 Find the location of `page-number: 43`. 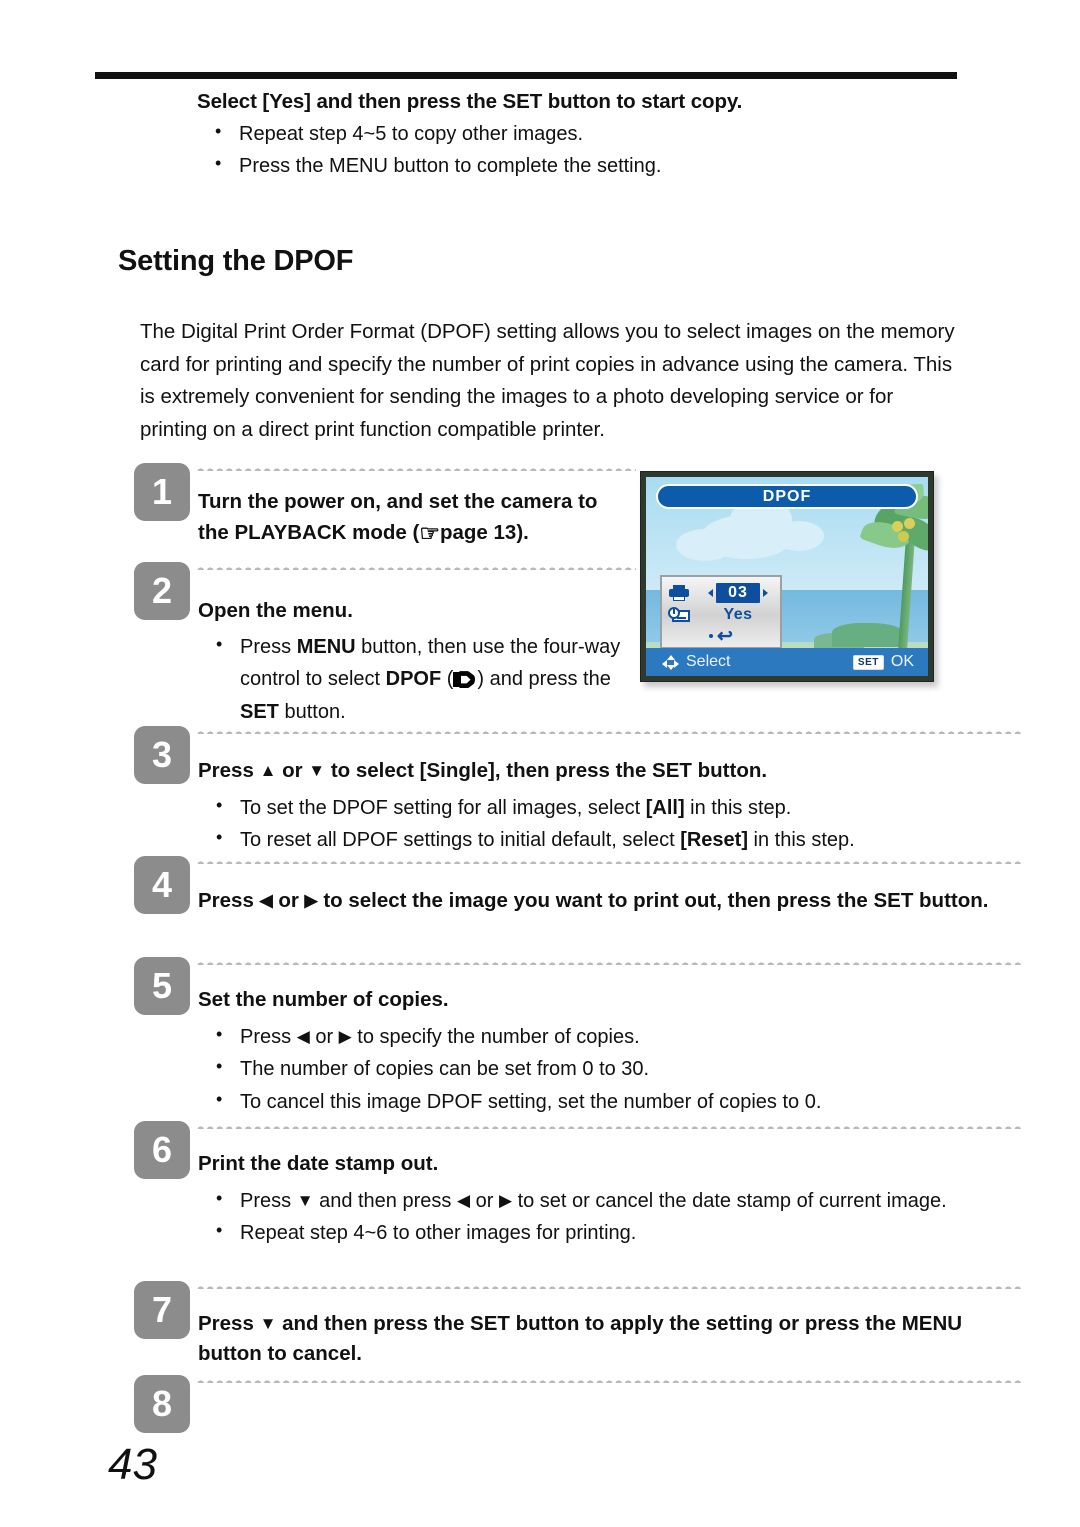

page-number: 43 is located at coordinates (132, 1464).